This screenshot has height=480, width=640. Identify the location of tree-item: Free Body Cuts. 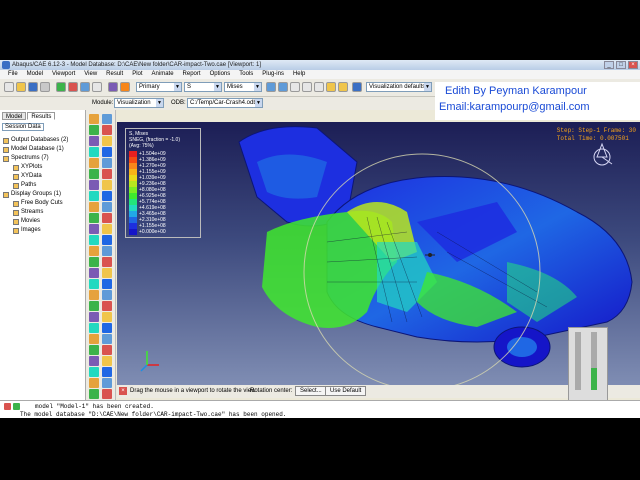
(35, 203).